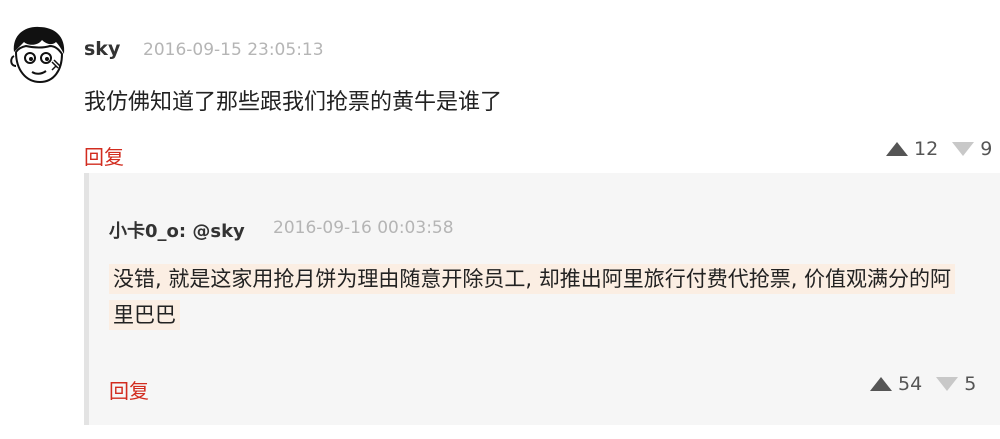  I want to click on downvote-button: 9, so click(972, 149).